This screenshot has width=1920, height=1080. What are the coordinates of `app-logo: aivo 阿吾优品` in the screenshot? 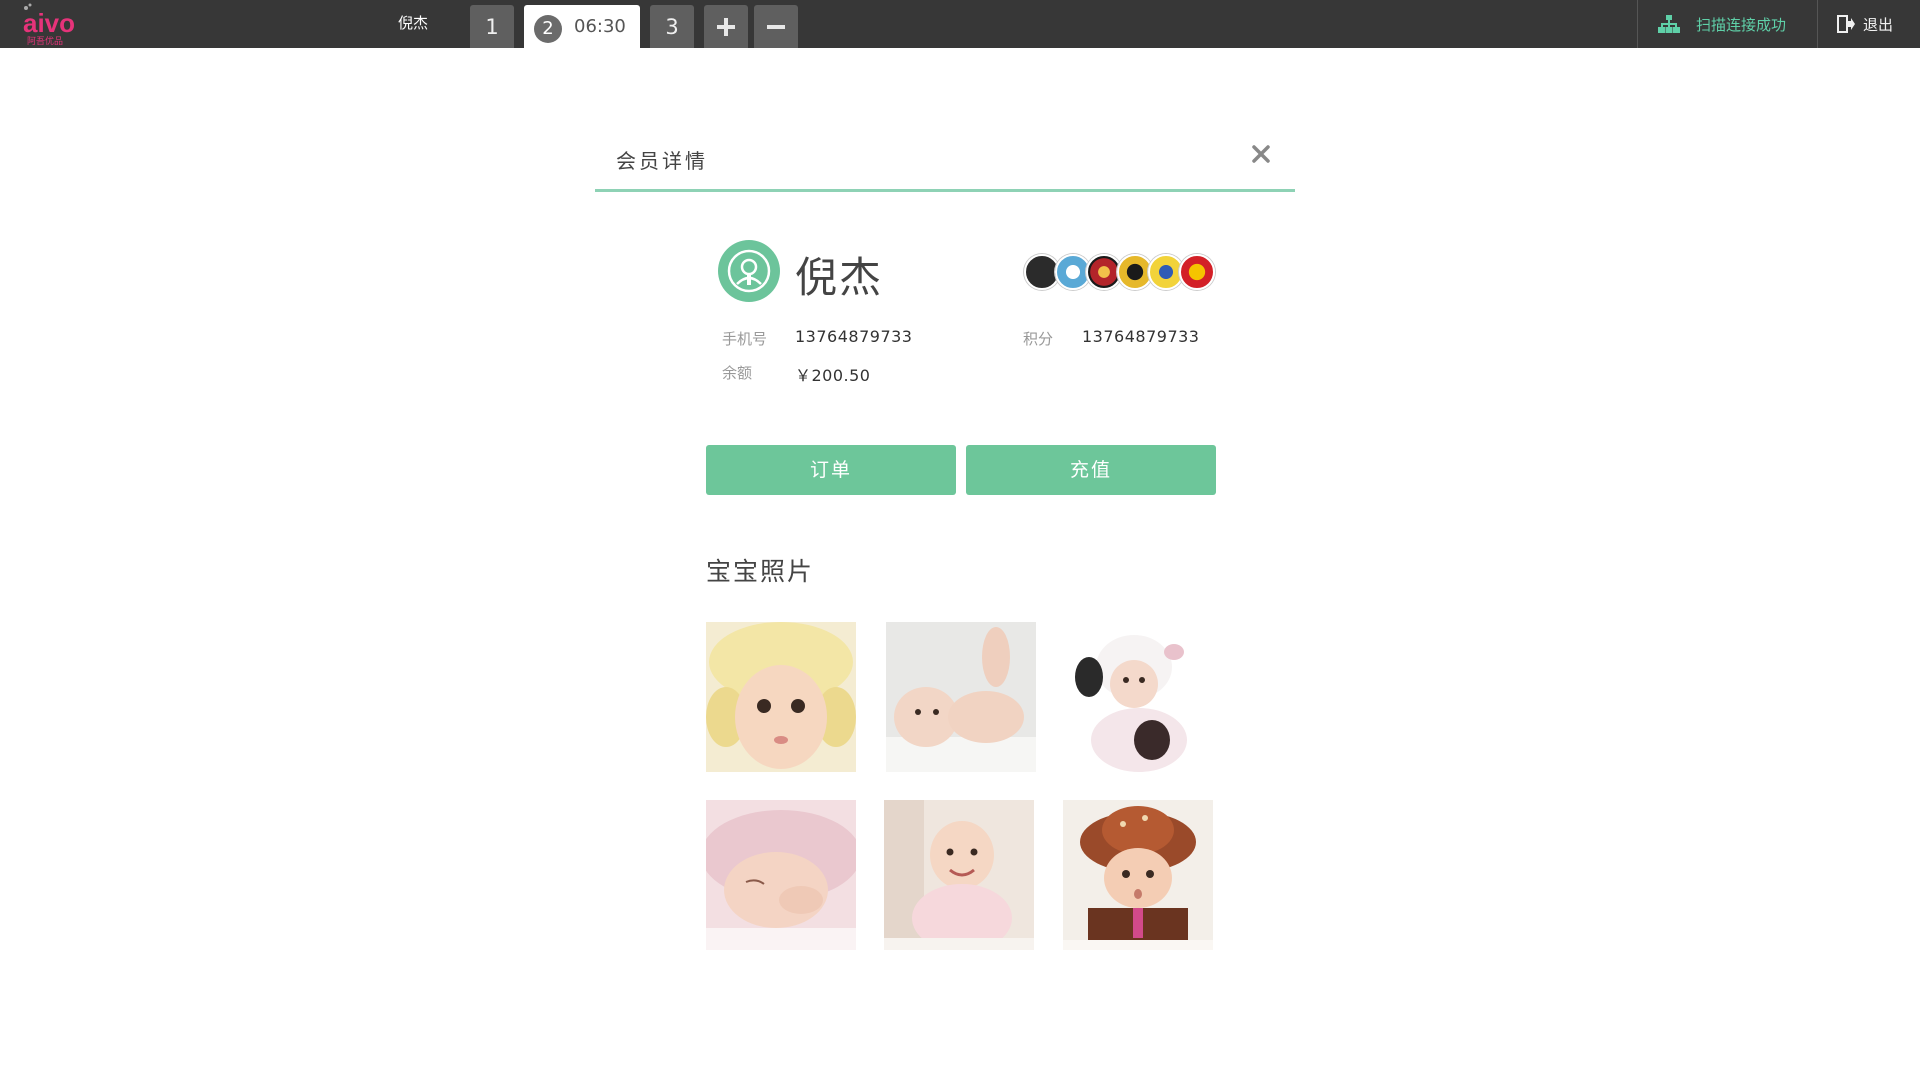 It's located at (60, 24).